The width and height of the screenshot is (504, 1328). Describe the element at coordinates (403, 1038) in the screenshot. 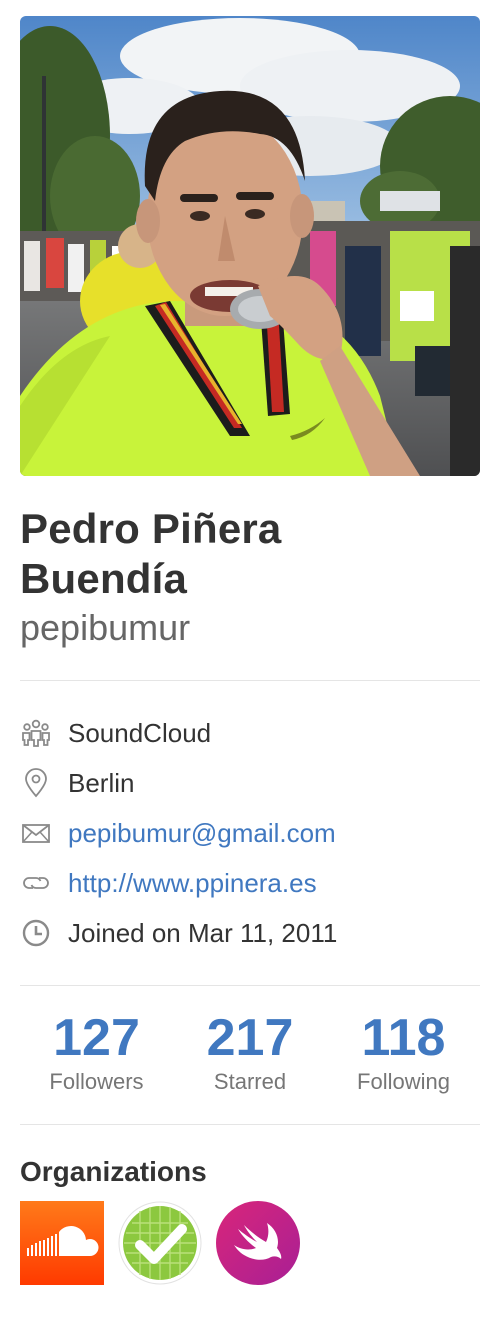

I see `following-count: 118` at that location.